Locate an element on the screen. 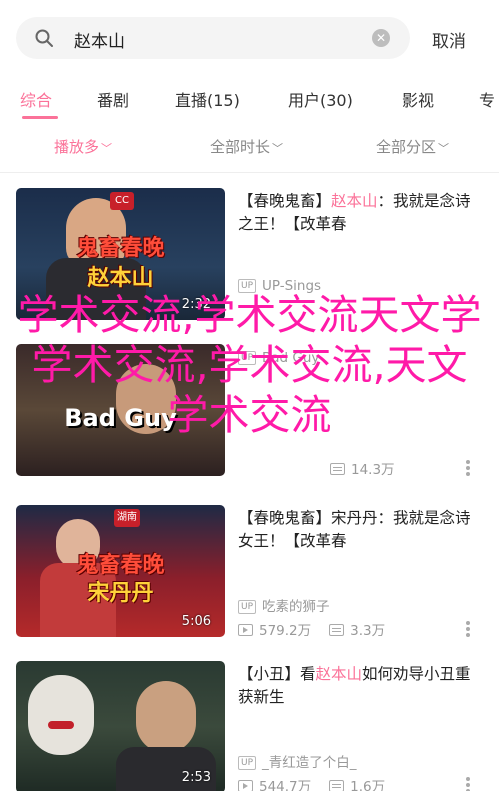 The height and width of the screenshot is (791, 499). uploader-name: Bad Guy is located at coordinates (291, 358).